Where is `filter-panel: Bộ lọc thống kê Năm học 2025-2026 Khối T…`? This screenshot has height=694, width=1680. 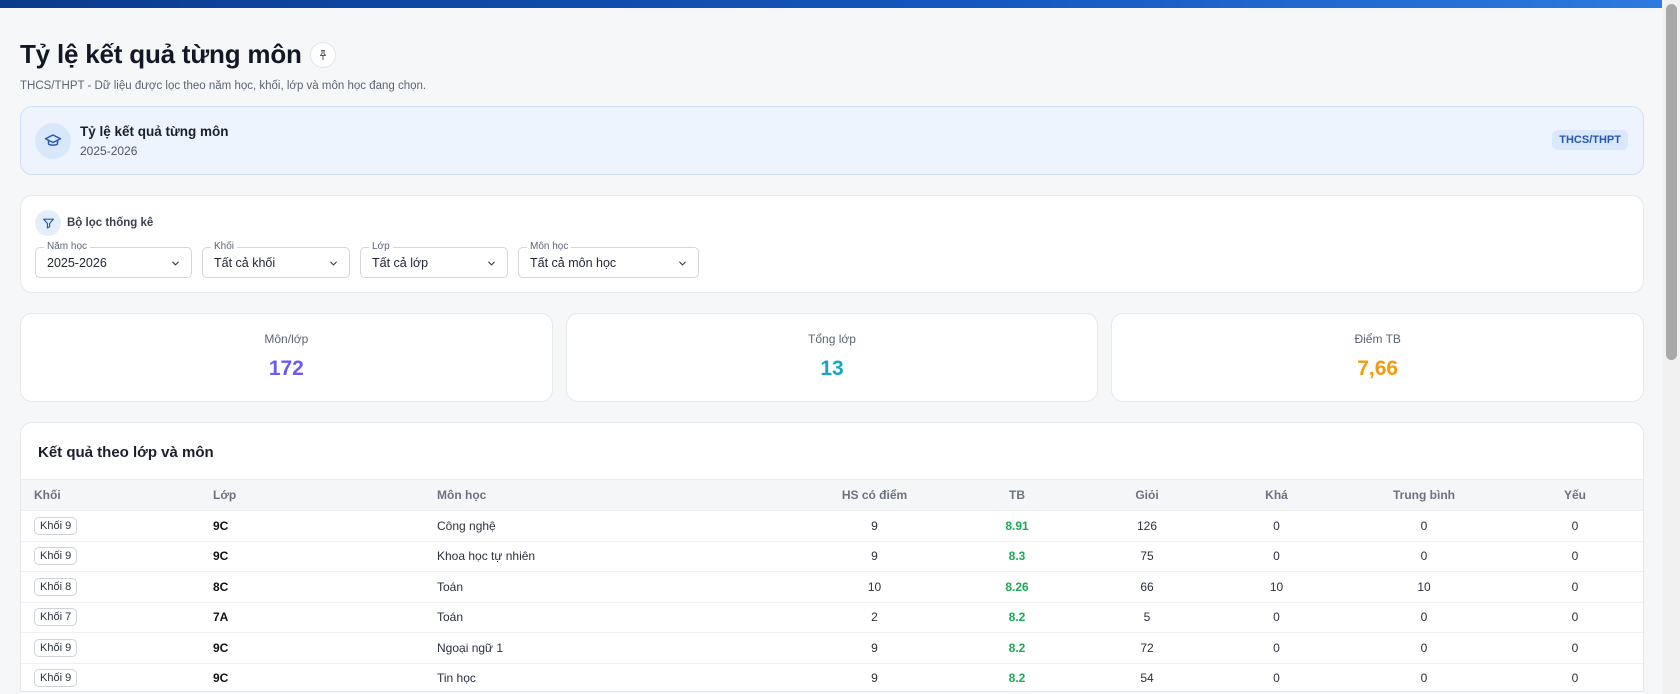 filter-panel: Bộ lọc thống kê Năm học 2025-2026 Khối T… is located at coordinates (832, 244).